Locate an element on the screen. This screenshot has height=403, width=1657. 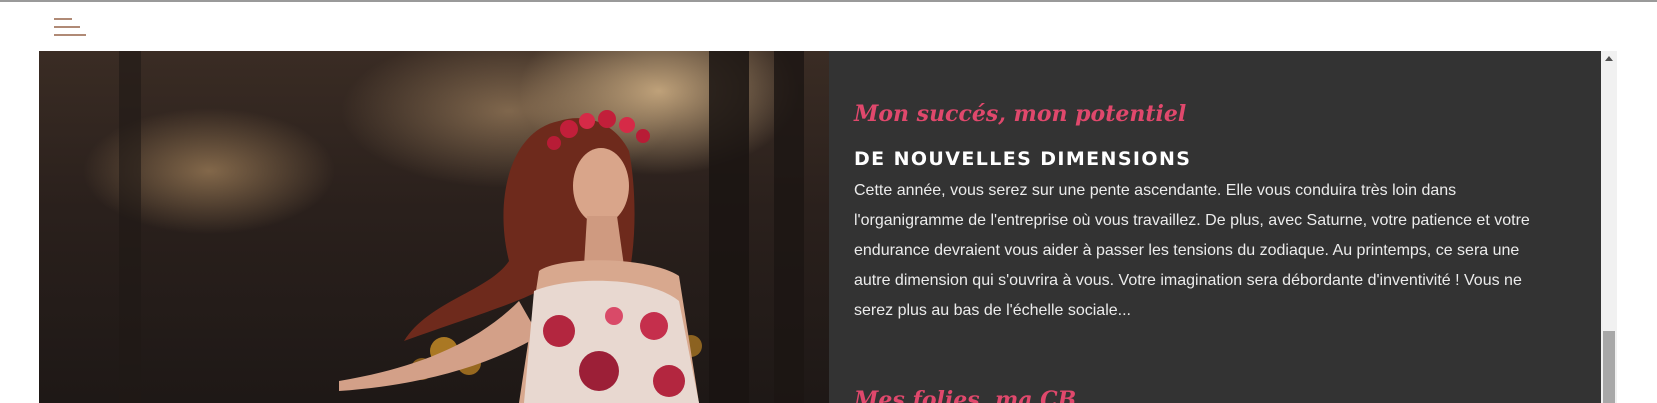
scroll-up-arrow-icon is located at coordinates (1609, 59).